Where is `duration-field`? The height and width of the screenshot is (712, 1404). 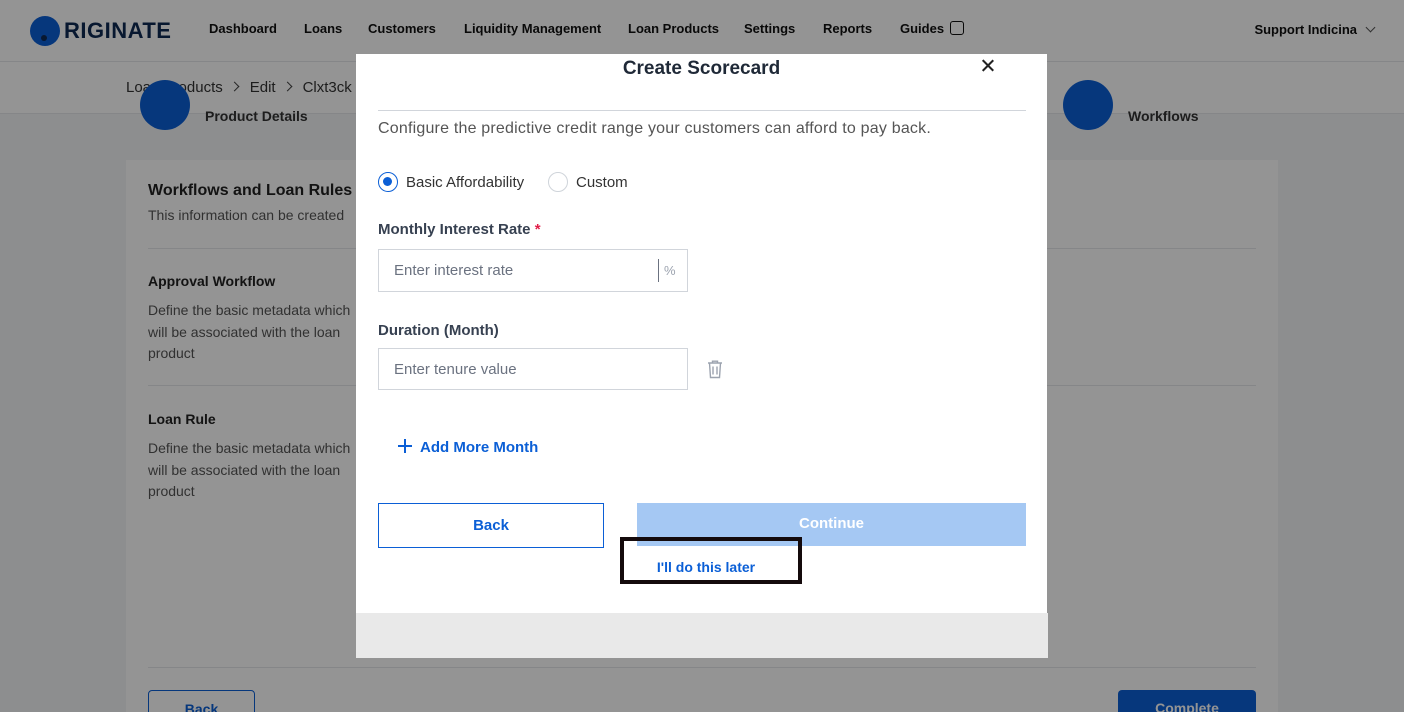 duration-field is located at coordinates (533, 369).